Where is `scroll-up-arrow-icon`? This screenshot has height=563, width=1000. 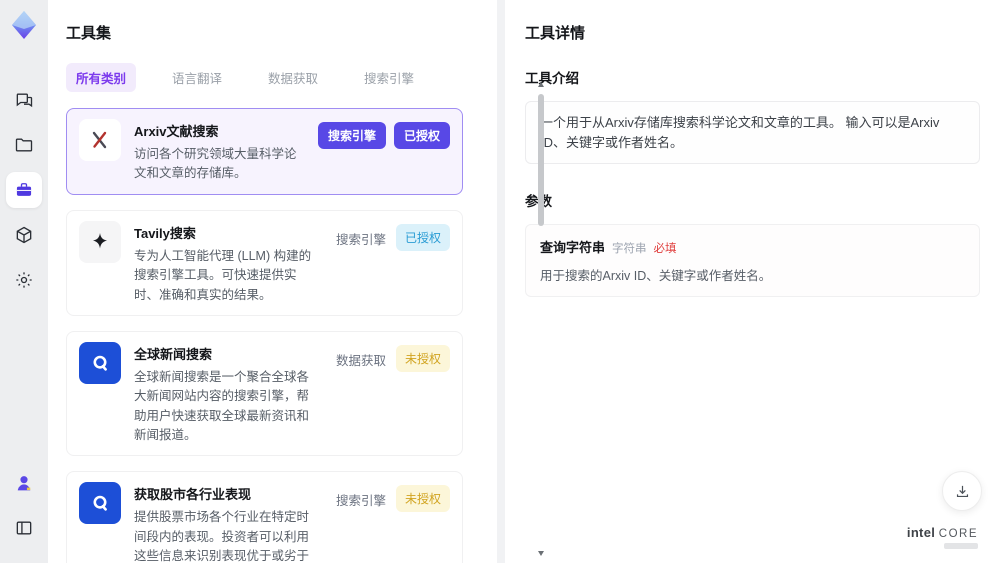 scroll-up-arrow-icon is located at coordinates (541, 84).